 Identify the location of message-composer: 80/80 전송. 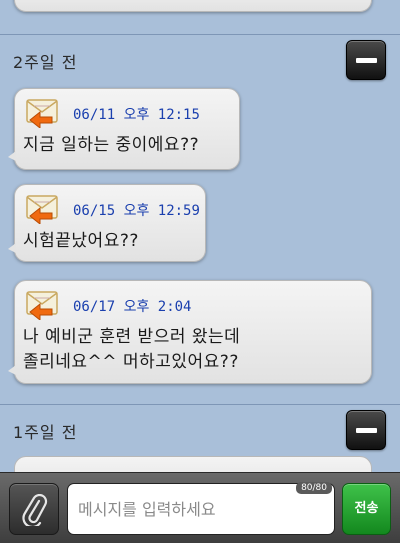
(200, 507).